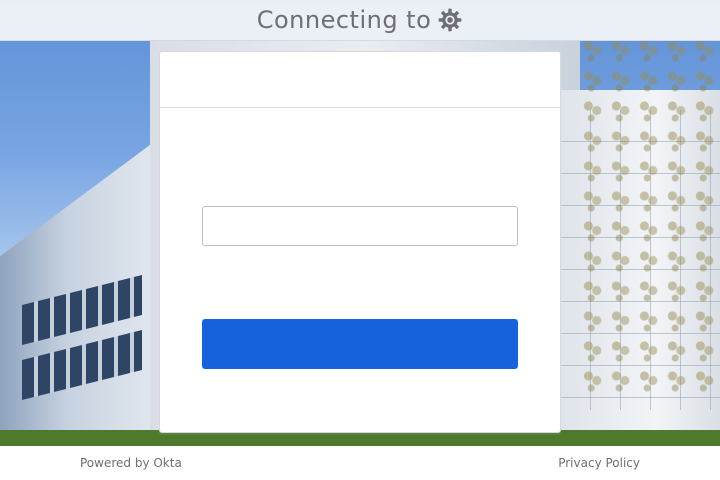  I want to click on card-header, so click(360, 80).